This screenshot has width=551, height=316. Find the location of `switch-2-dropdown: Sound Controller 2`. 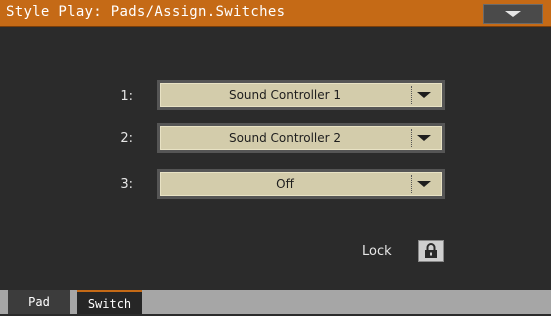

switch-2-dropdown: Sound Controller 2 is located at coordinates (301, 138).